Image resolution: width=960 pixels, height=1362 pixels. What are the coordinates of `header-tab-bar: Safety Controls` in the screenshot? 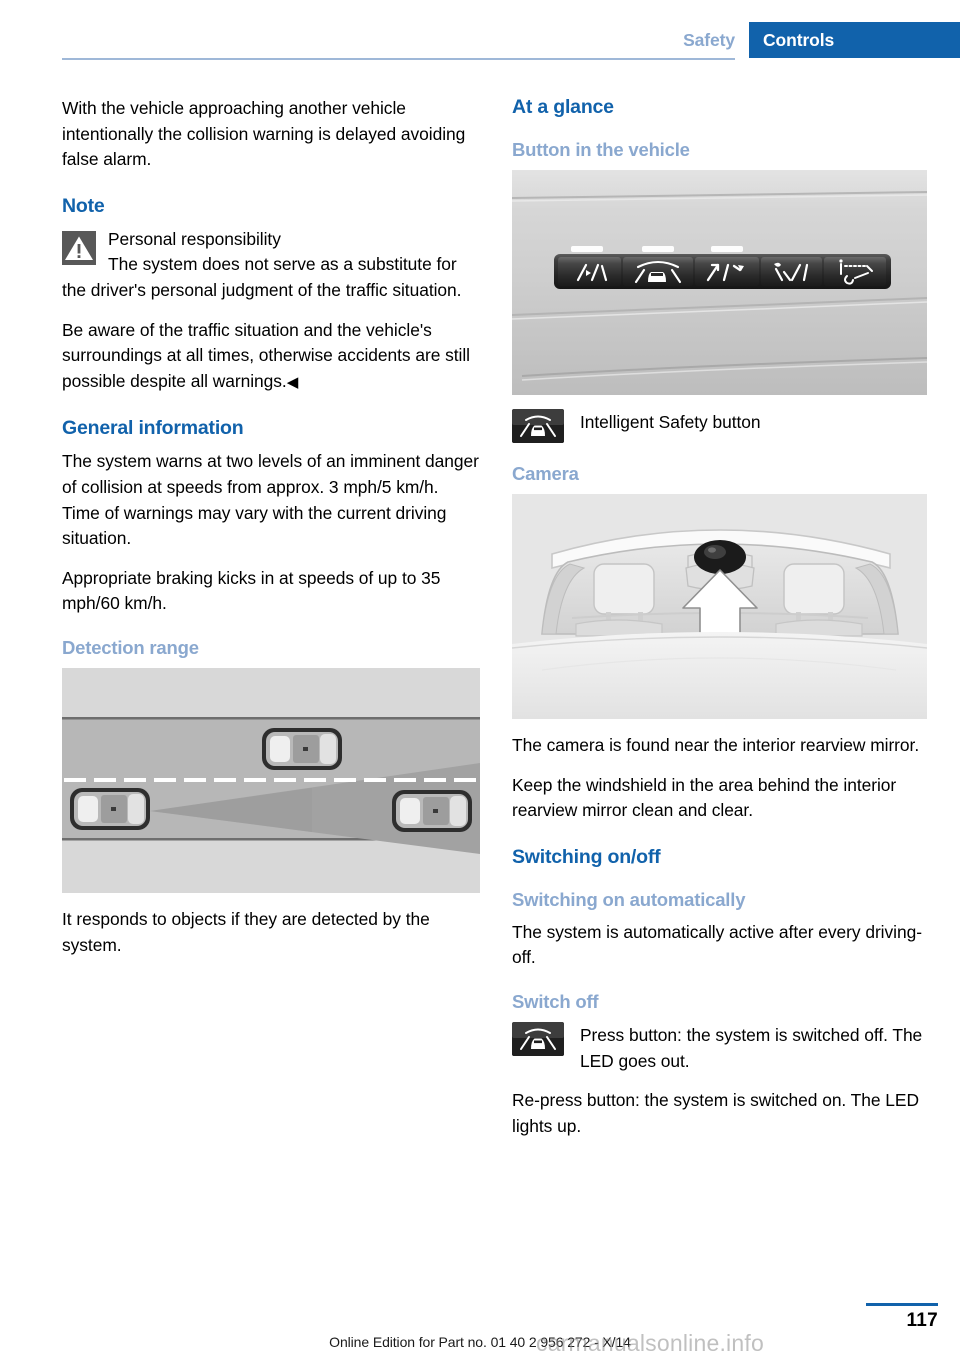 It's located at (814, 40).